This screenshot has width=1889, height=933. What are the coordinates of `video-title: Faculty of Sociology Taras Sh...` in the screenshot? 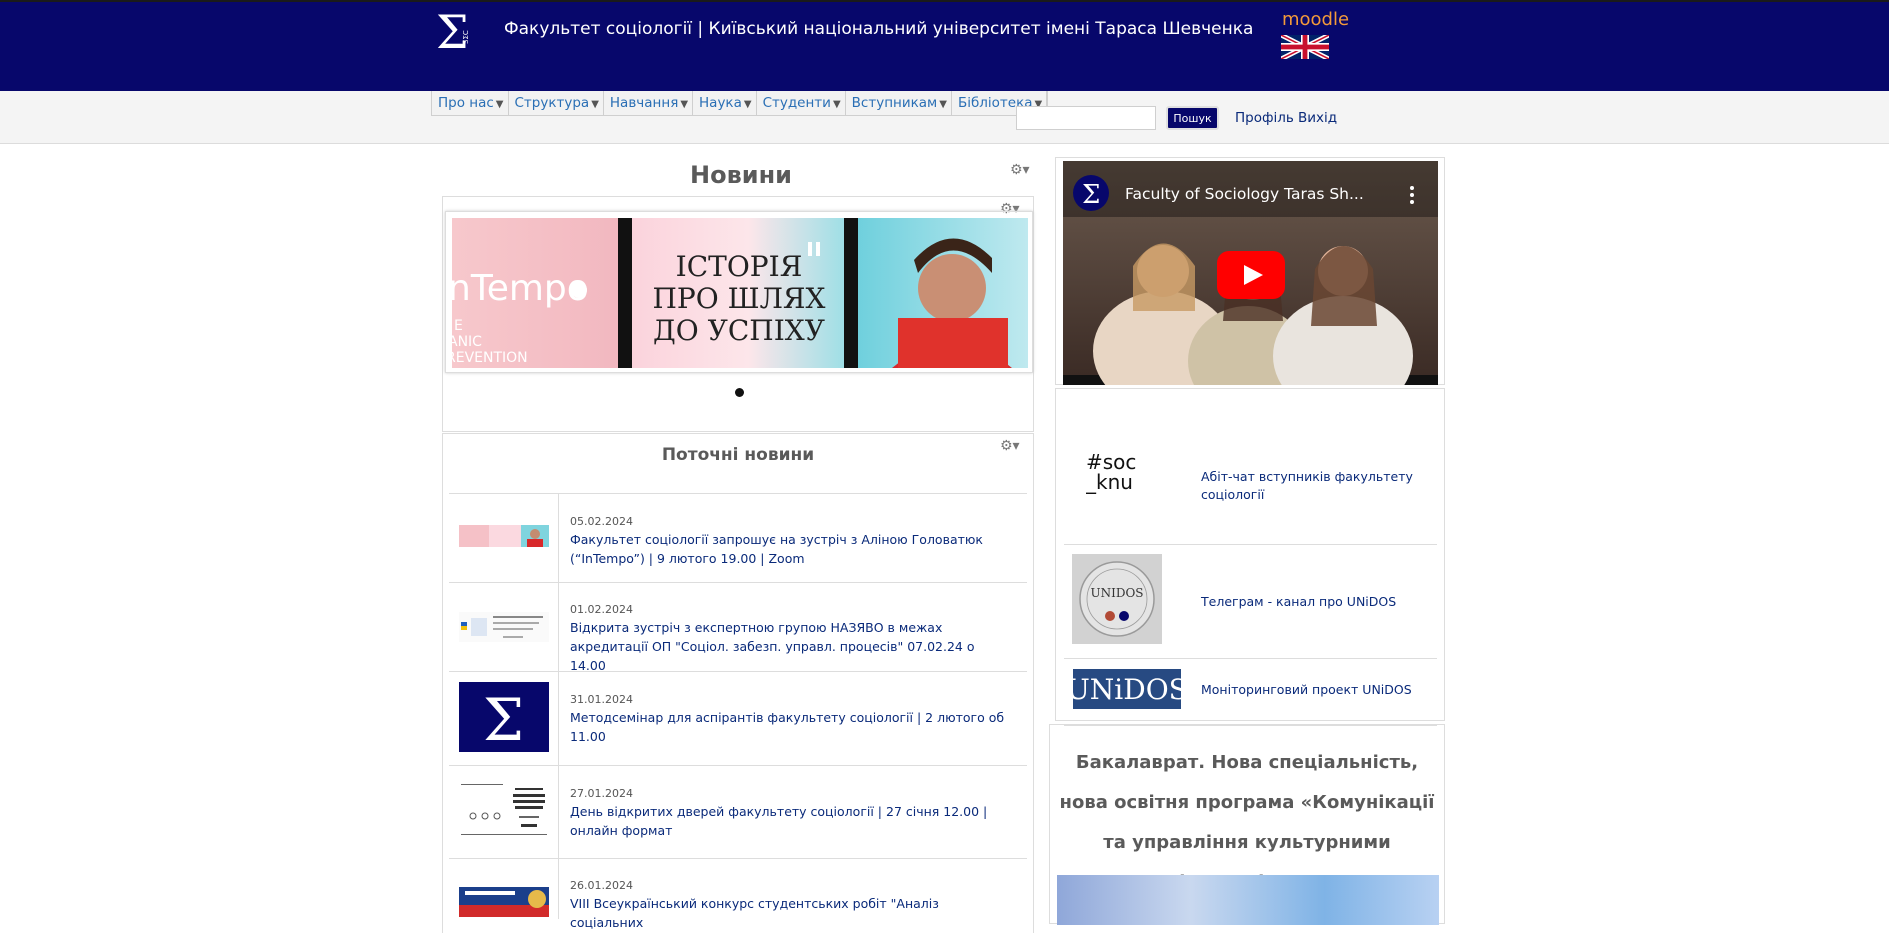 It's located at (1244, 194).